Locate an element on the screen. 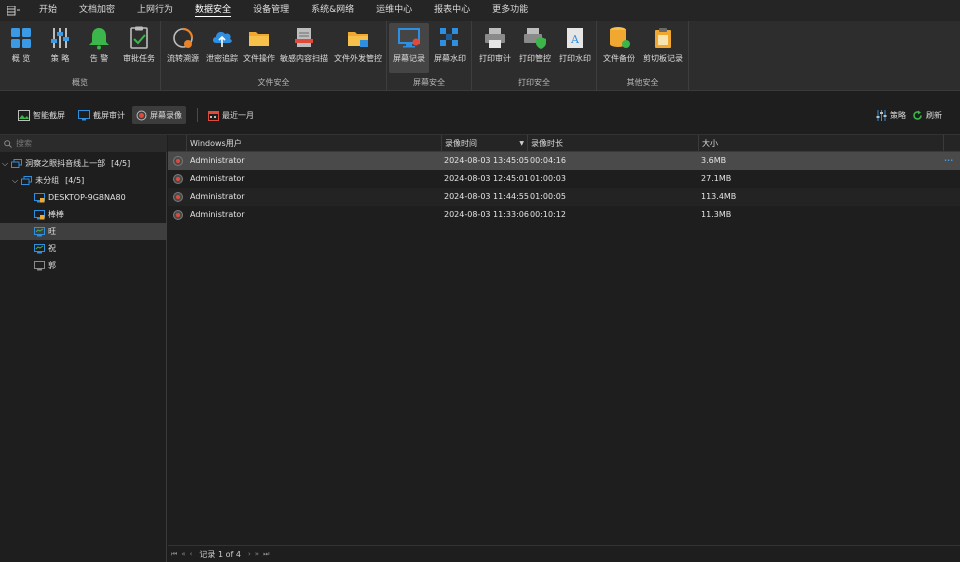  flow-trace-label: 流转溯源 is located at coordinates (183, 58).